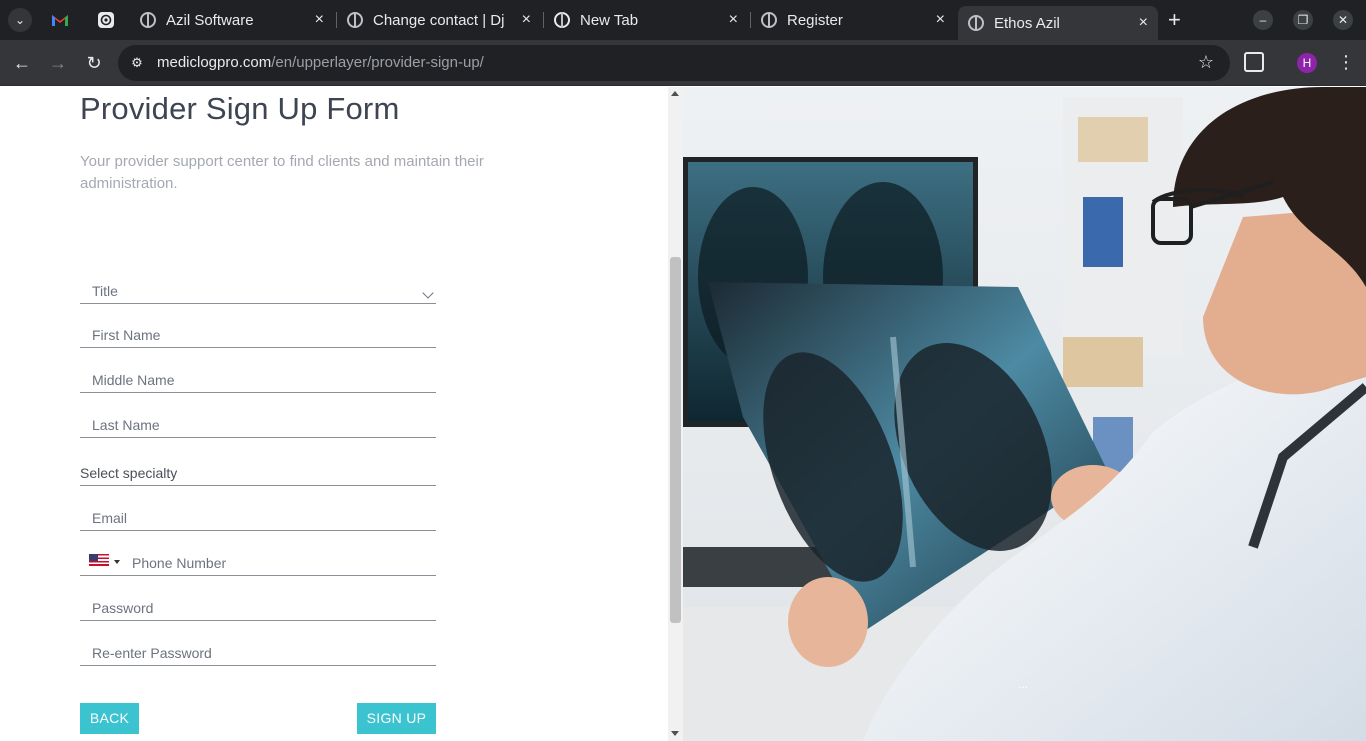 The height and width of the screenshot is (741, 1366). I want to click on scrollbar-thumb, so click(675, 440).